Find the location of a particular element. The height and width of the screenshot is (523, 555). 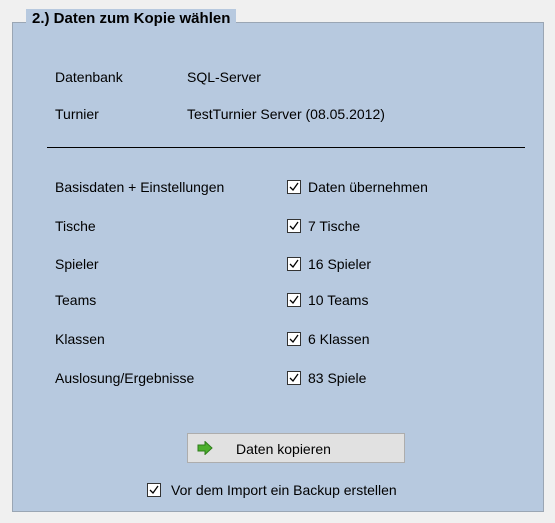

copy-data-button-label: Daten kopieren is located at coordinates (283, 449).